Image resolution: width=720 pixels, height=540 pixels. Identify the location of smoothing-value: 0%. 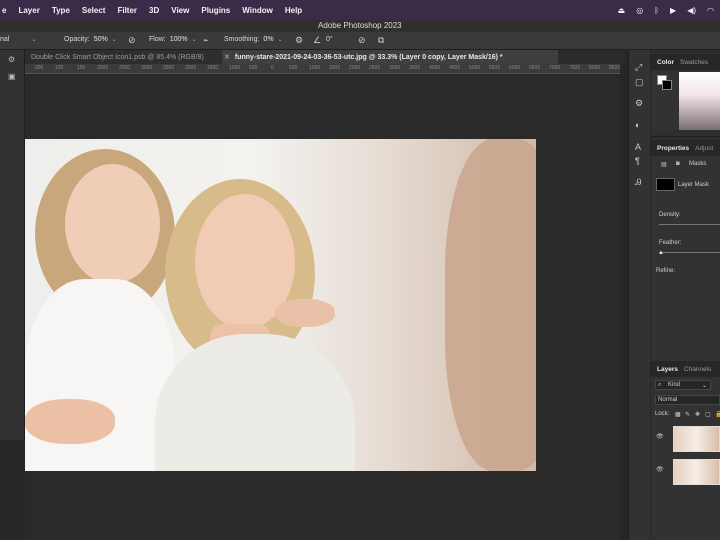
(268, 39).